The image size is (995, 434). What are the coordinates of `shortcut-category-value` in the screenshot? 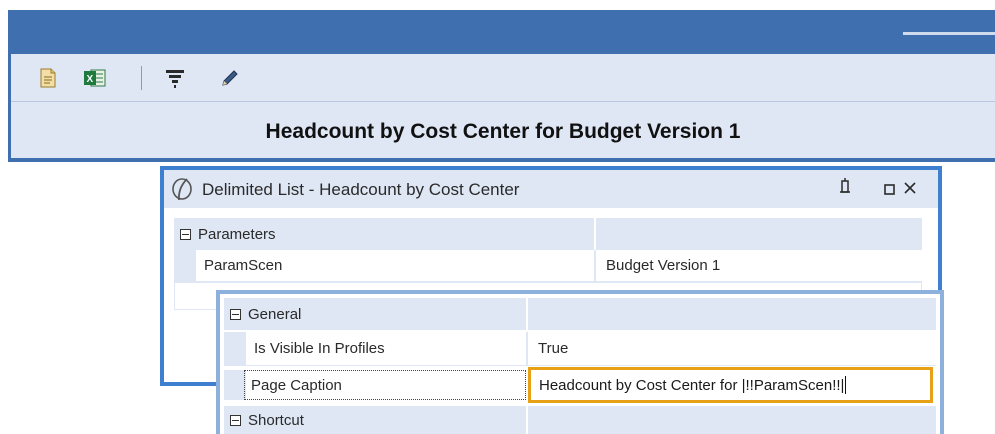 It's located at (731, 420).